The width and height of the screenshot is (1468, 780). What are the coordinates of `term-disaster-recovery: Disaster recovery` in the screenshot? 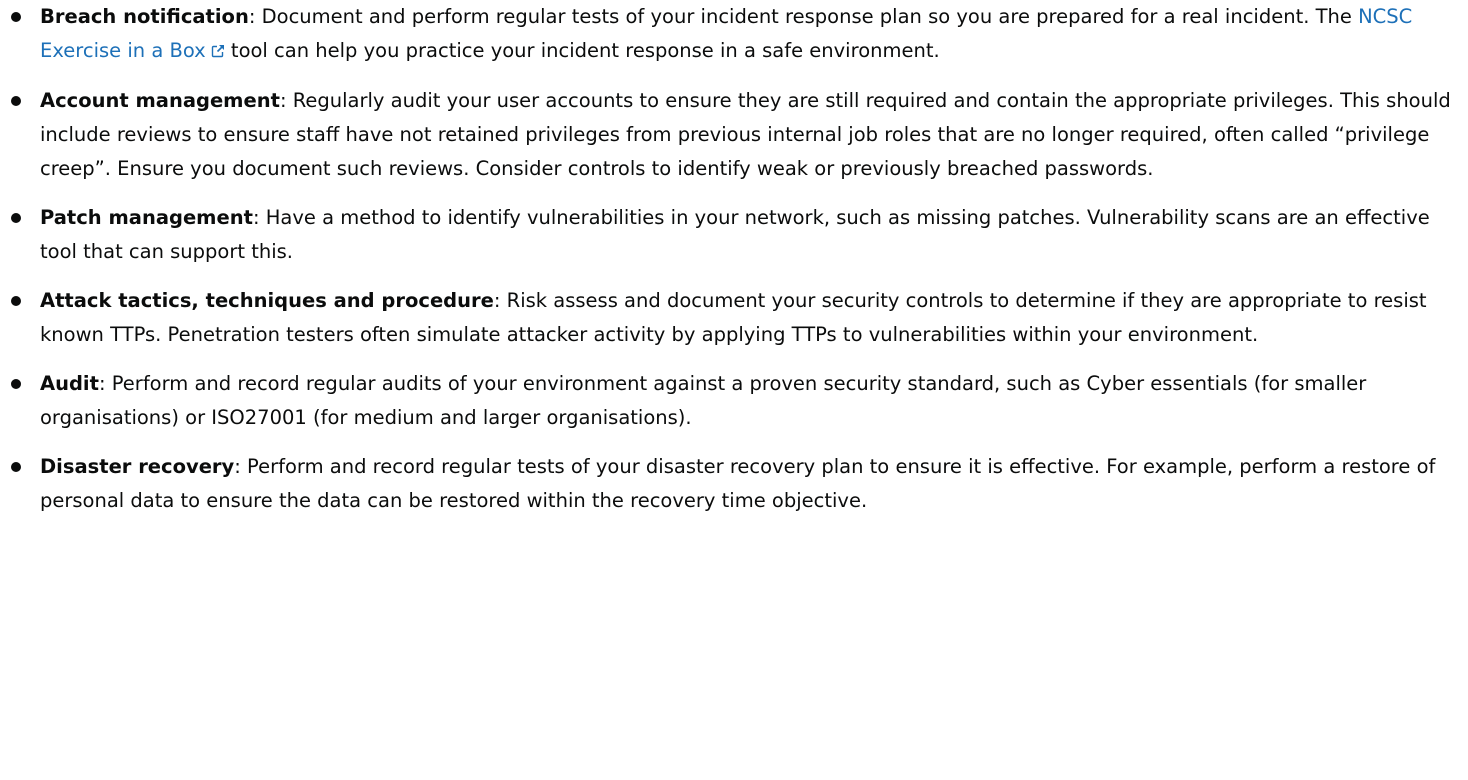 It's located at (137, 466).